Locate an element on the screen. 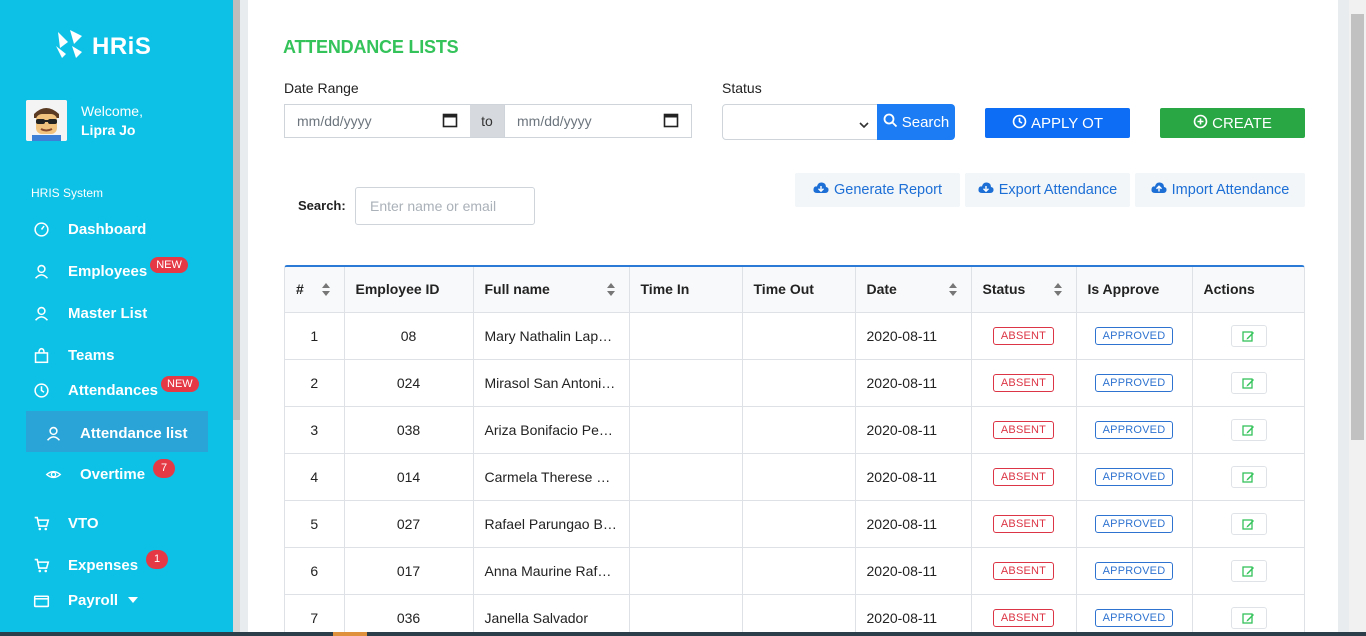 Image resolution: width=1366 pixels, height=636 pixels. column-header-label: Date is located at coordinates (881, 289).